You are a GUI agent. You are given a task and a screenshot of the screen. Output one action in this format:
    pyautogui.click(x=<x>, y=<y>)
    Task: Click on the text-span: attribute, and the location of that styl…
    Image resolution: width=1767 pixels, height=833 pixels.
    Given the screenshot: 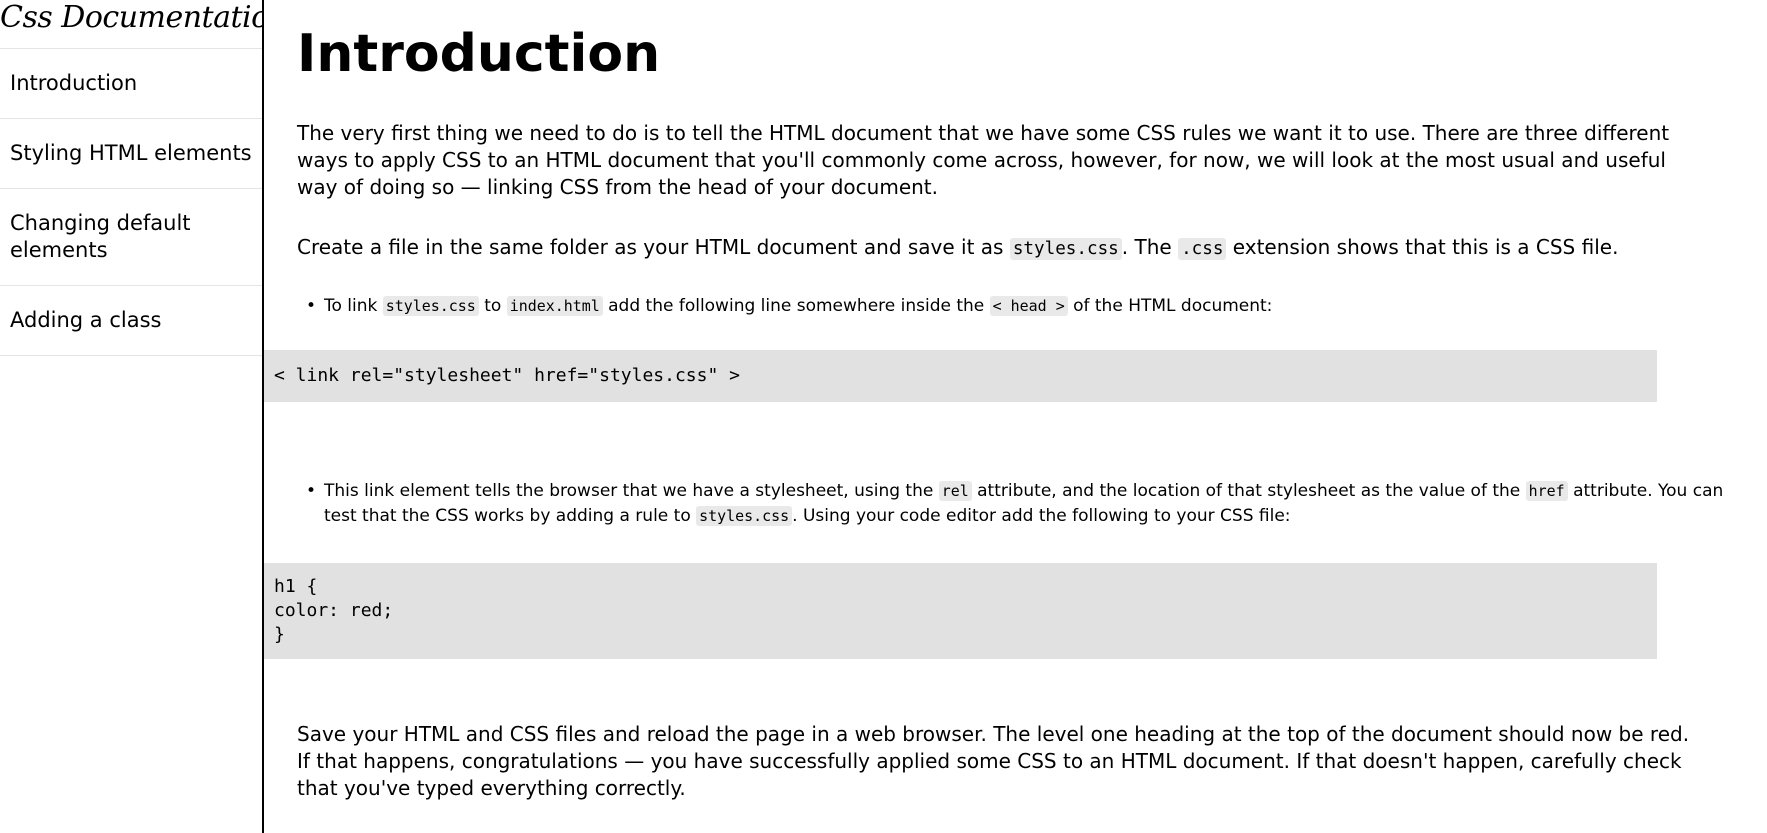 What is the action you would take?
    pyautogui.click(x=1248, y=491)
    